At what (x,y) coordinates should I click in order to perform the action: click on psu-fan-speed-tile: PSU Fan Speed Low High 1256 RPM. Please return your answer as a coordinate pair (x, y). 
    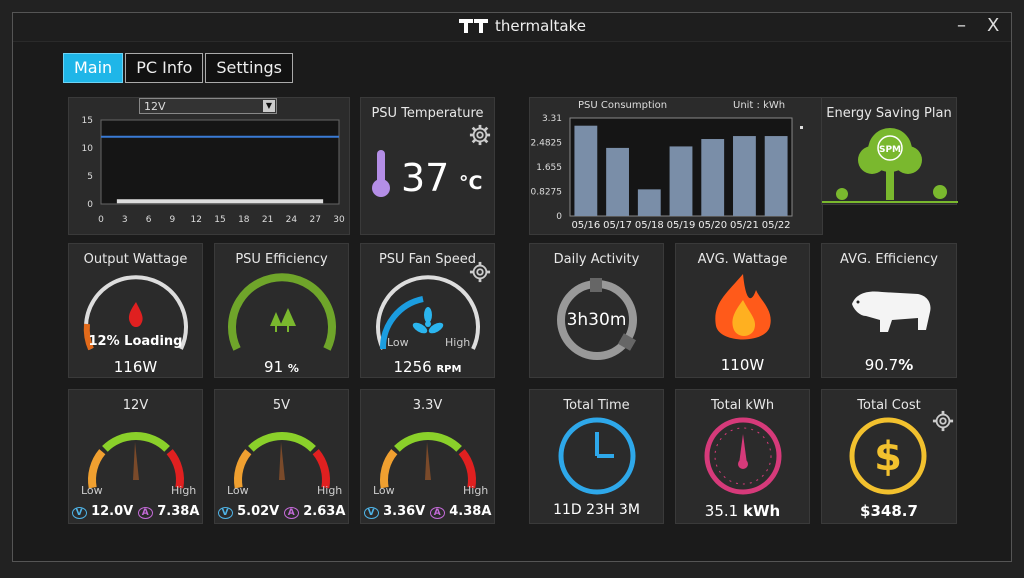
    Looking at the image, I should click on (427, 310).